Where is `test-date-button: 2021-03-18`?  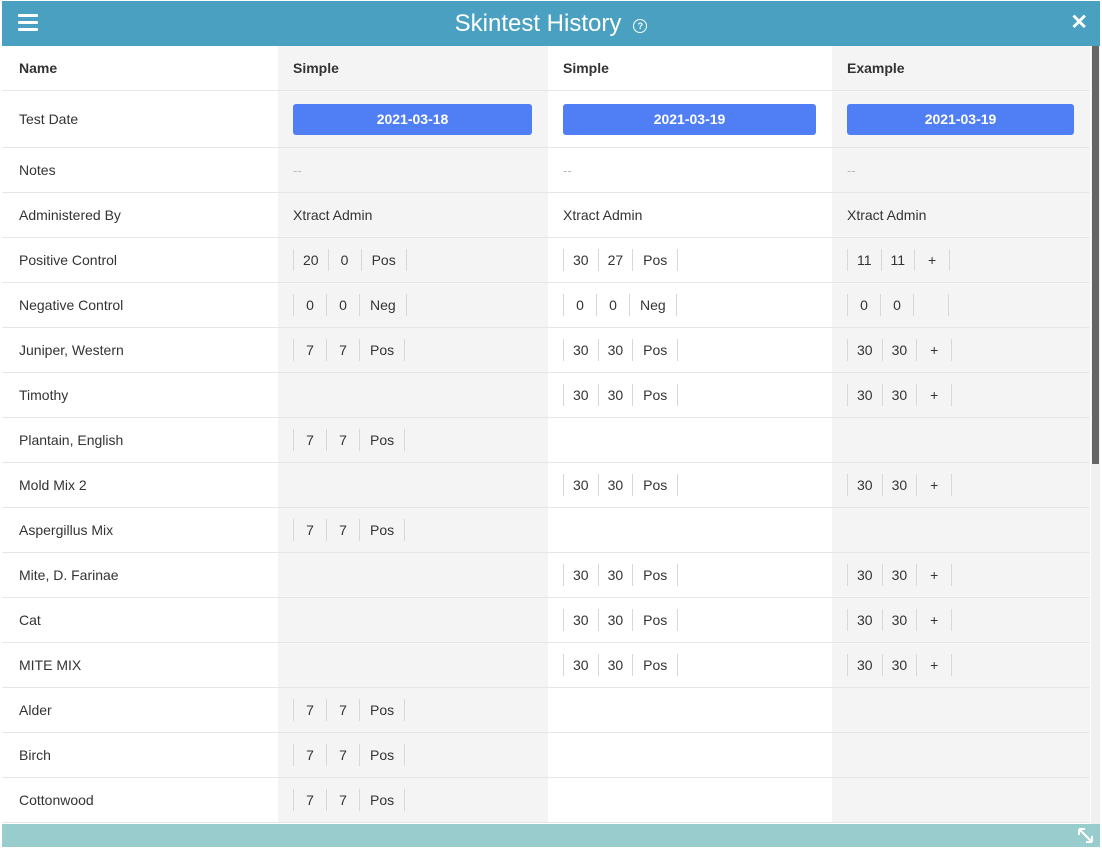 test-date-button: 2021-03-18 is located at coordinates (412, 119).